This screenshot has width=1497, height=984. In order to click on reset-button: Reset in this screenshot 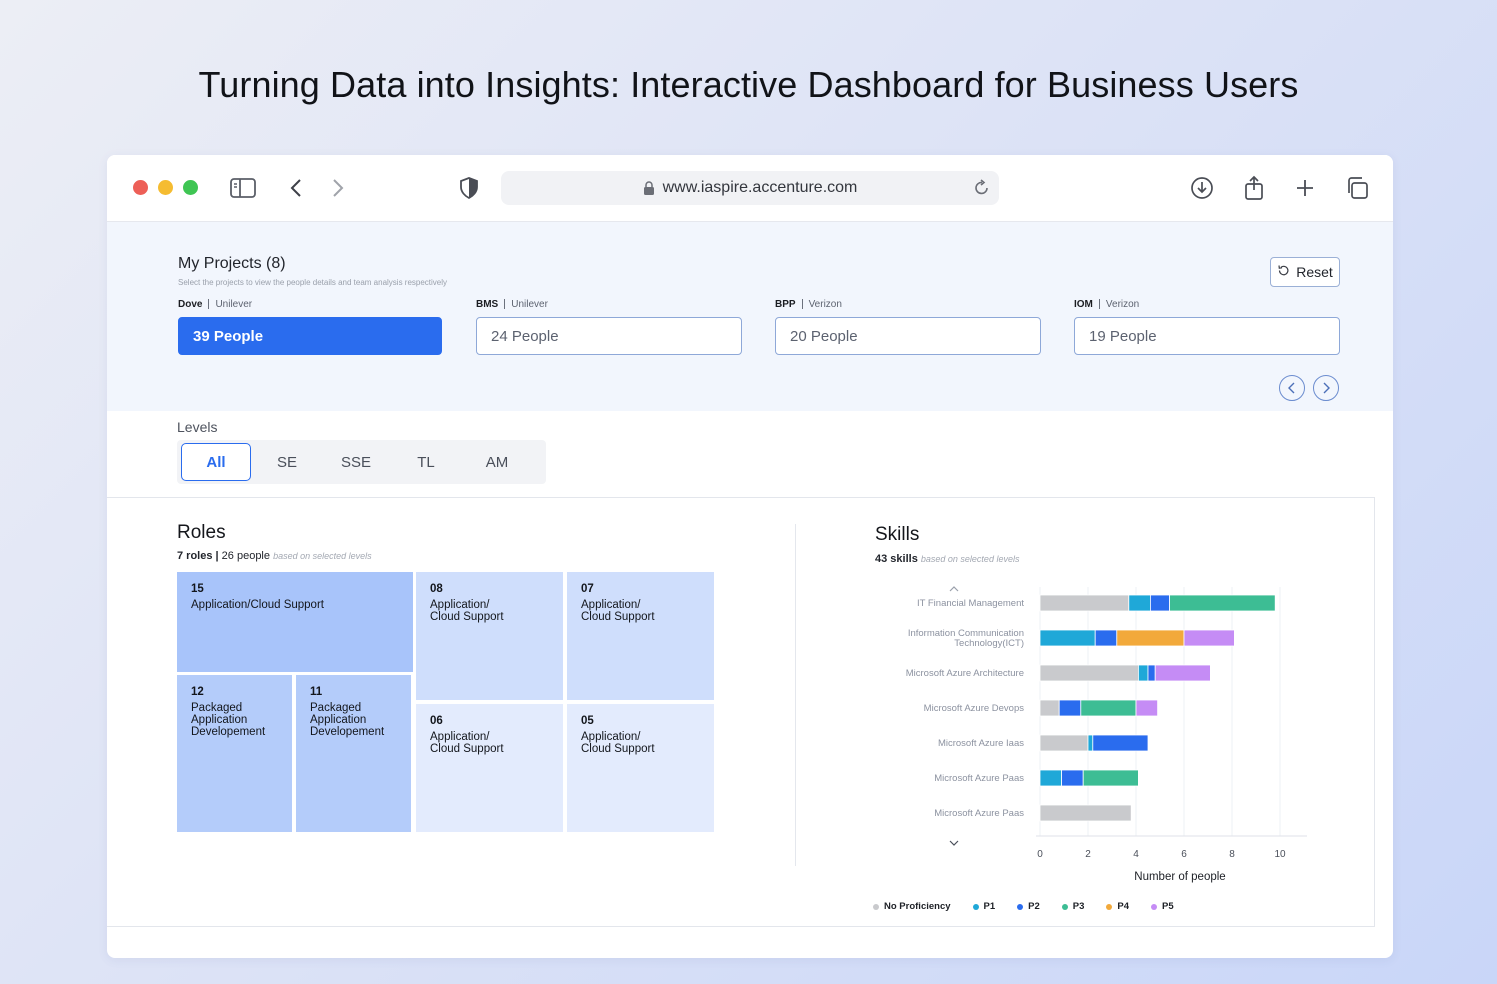, I will do `click(1305, 272)`.